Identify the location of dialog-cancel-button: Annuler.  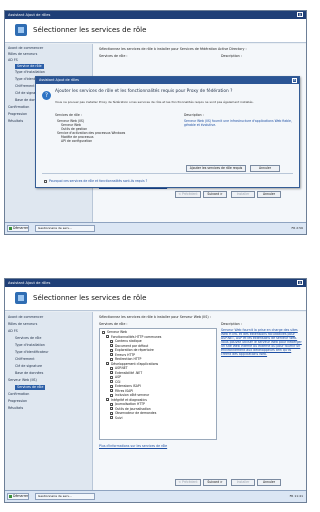
(265, 168).